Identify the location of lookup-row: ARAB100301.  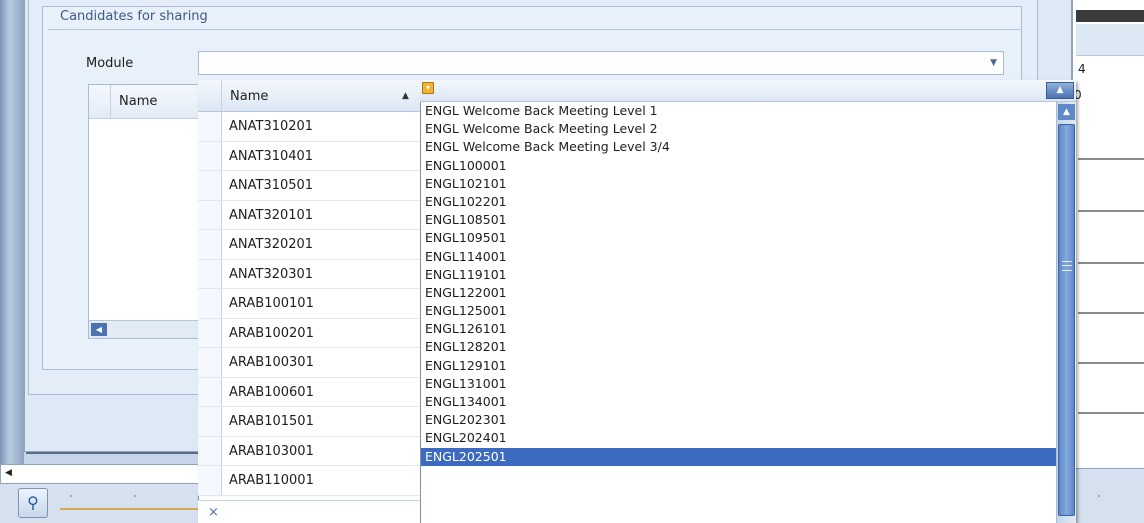
(309, 363).